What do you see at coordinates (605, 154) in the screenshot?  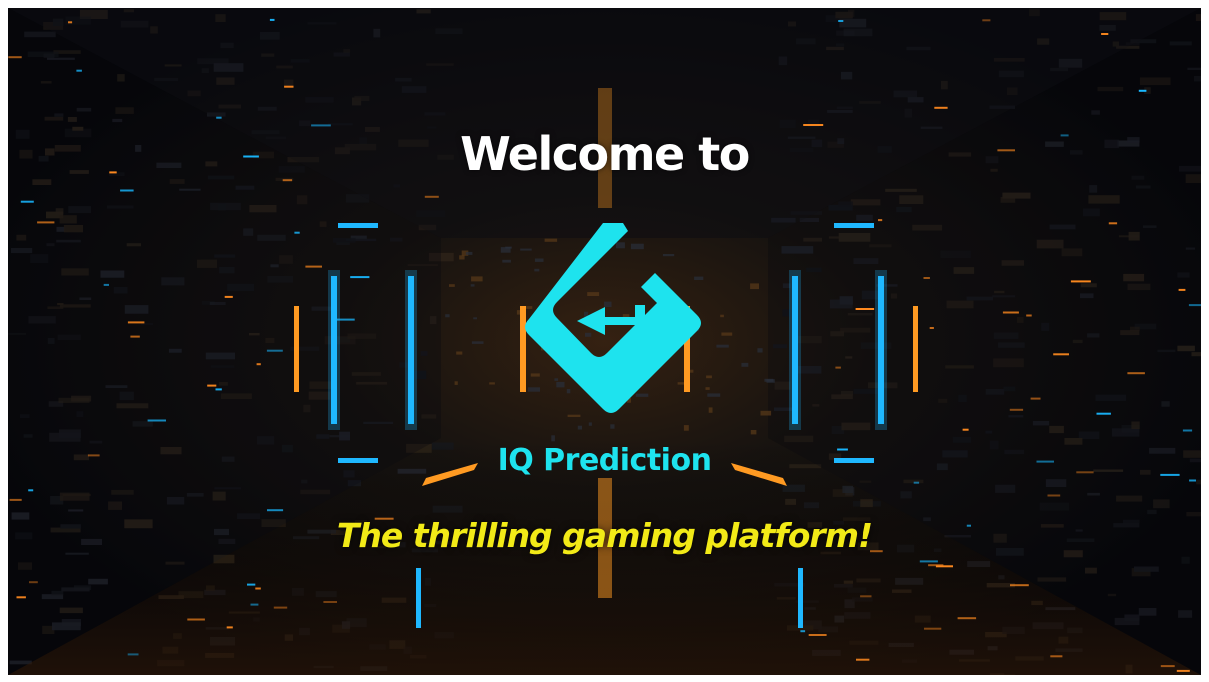 I see `welcome-heading: Welcome to` at bounding box center [605, 154].